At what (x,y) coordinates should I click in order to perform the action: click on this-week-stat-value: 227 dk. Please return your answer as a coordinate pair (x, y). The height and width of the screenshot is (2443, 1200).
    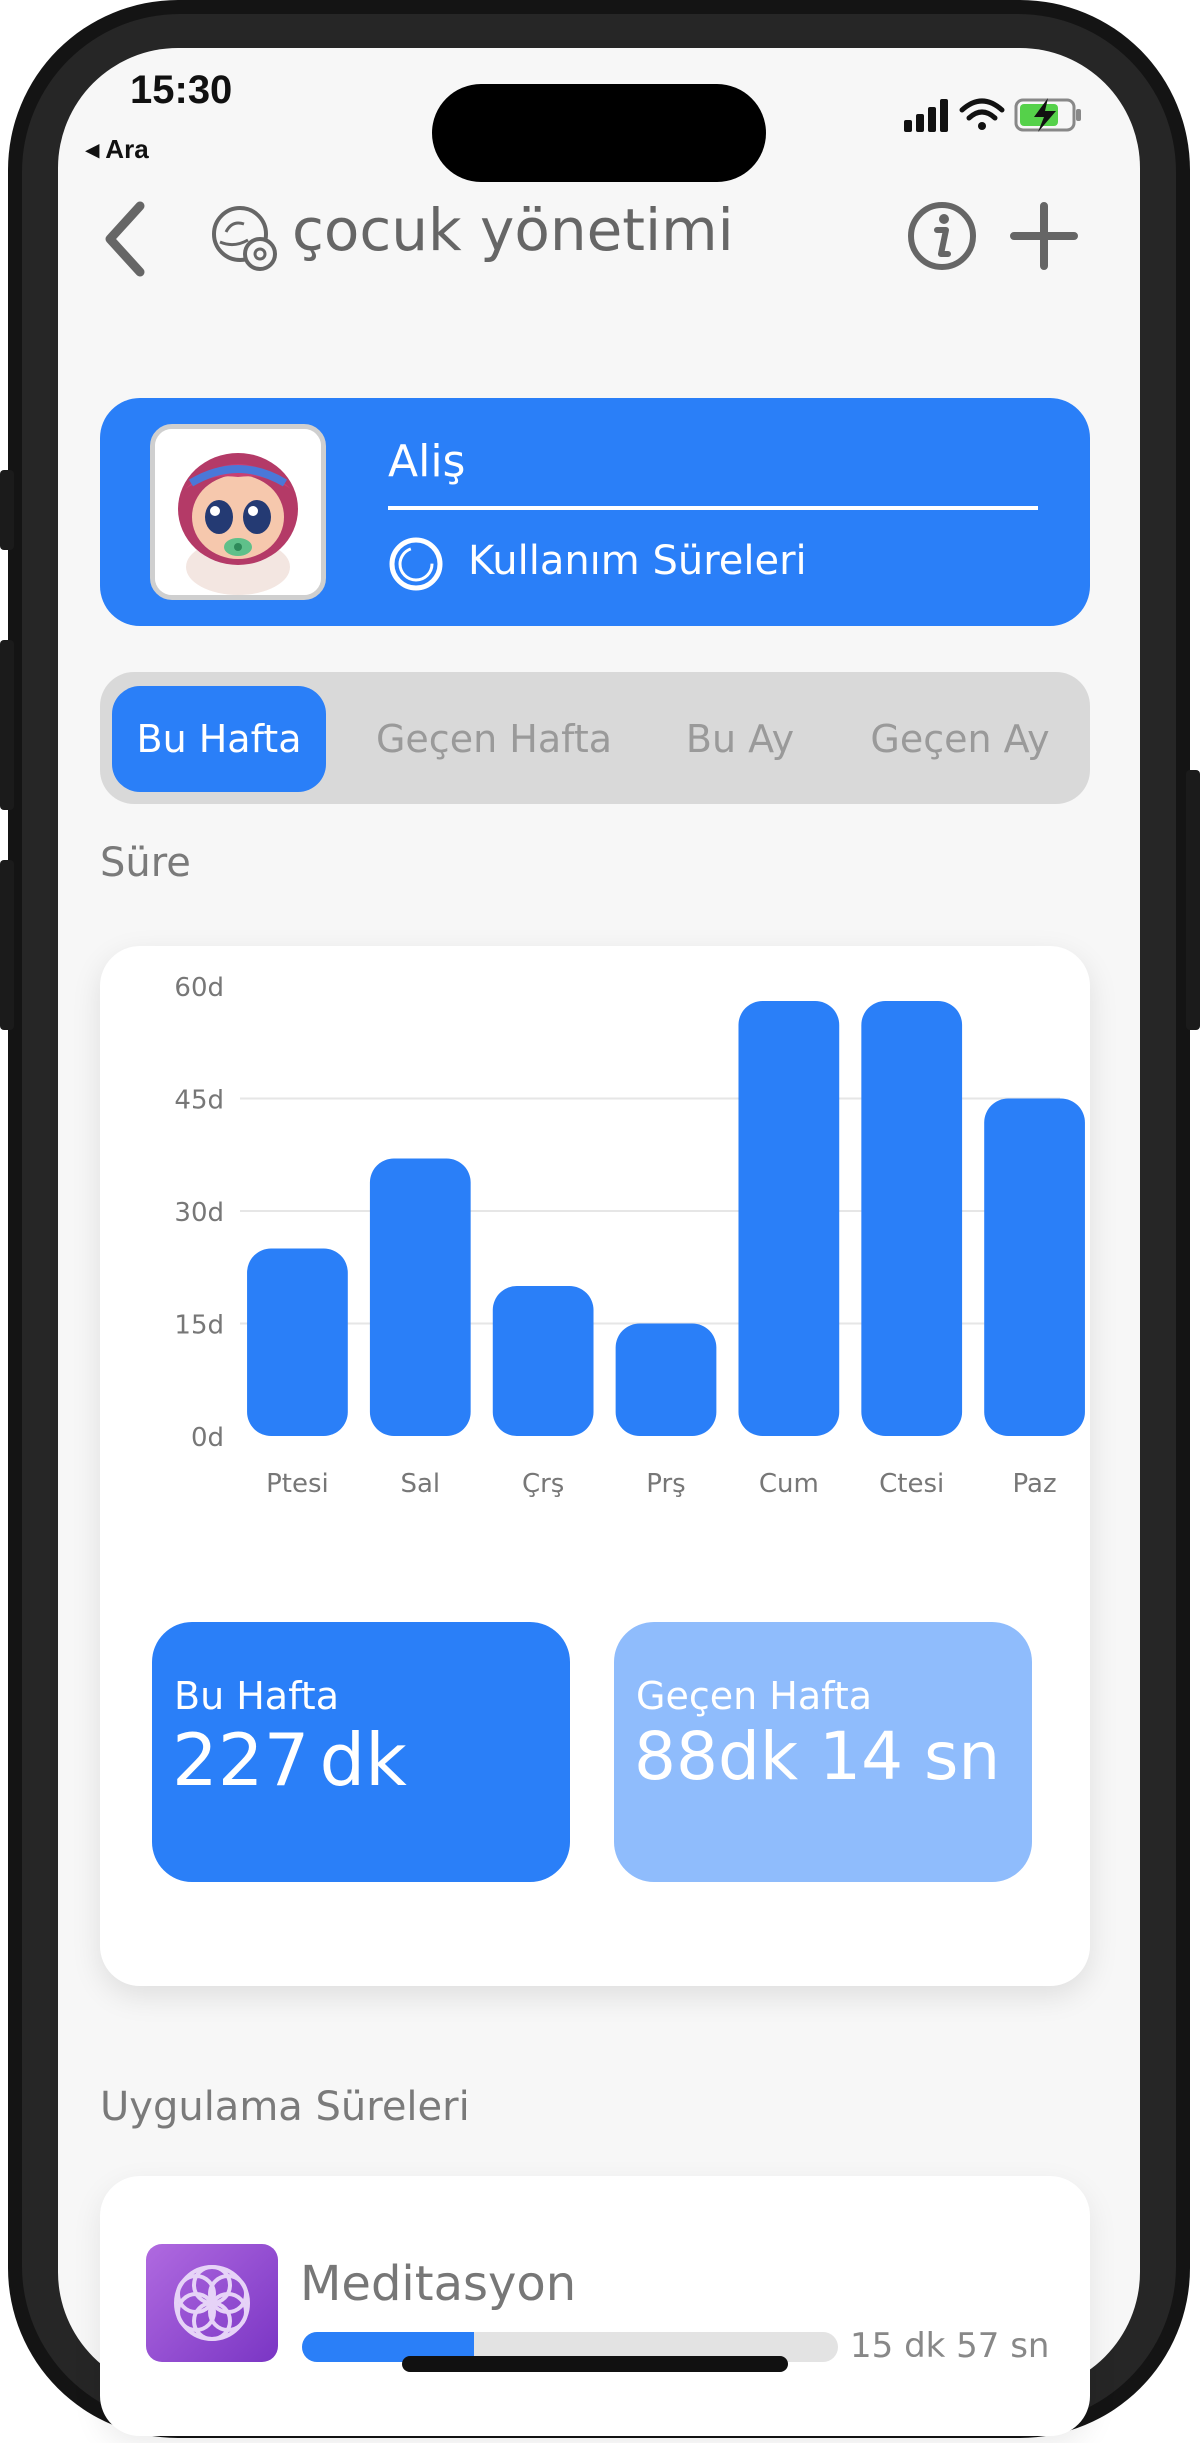
    Looking at the image, I should click on (289, 1760).